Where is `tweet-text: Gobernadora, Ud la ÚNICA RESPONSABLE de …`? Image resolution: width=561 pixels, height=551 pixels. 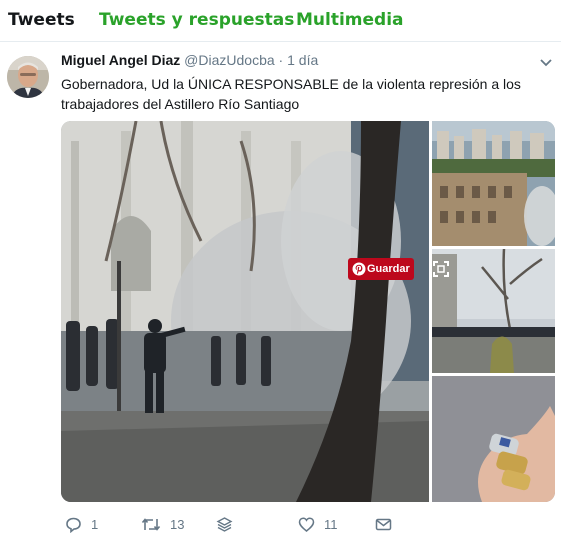
tweet-text: Gobernadora, Ud la ÚNICA RESPONSABLE de … is located at coordinates (291, 94).